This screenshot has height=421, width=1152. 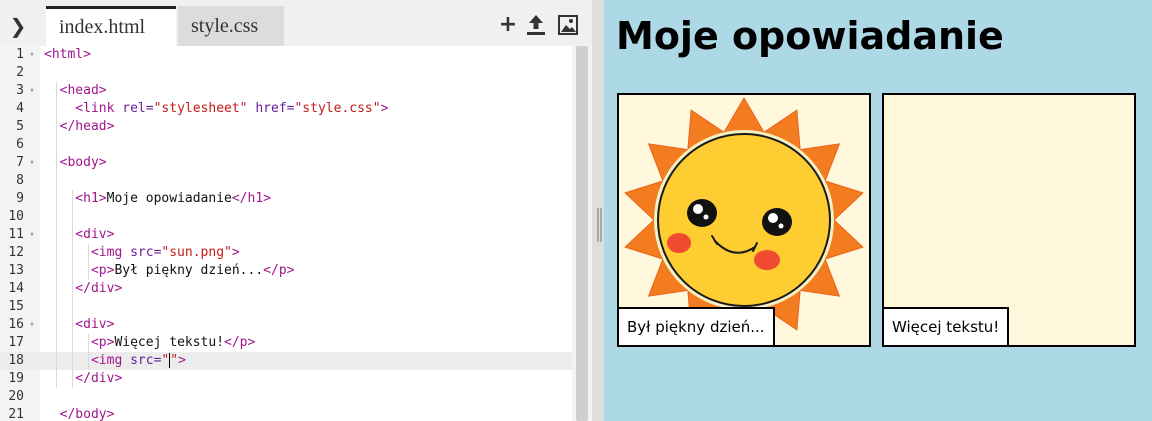 What do you see at coordinates (16, 360) in the screenshot?
I see `line-number: 18` at bounding box center [16, 360].